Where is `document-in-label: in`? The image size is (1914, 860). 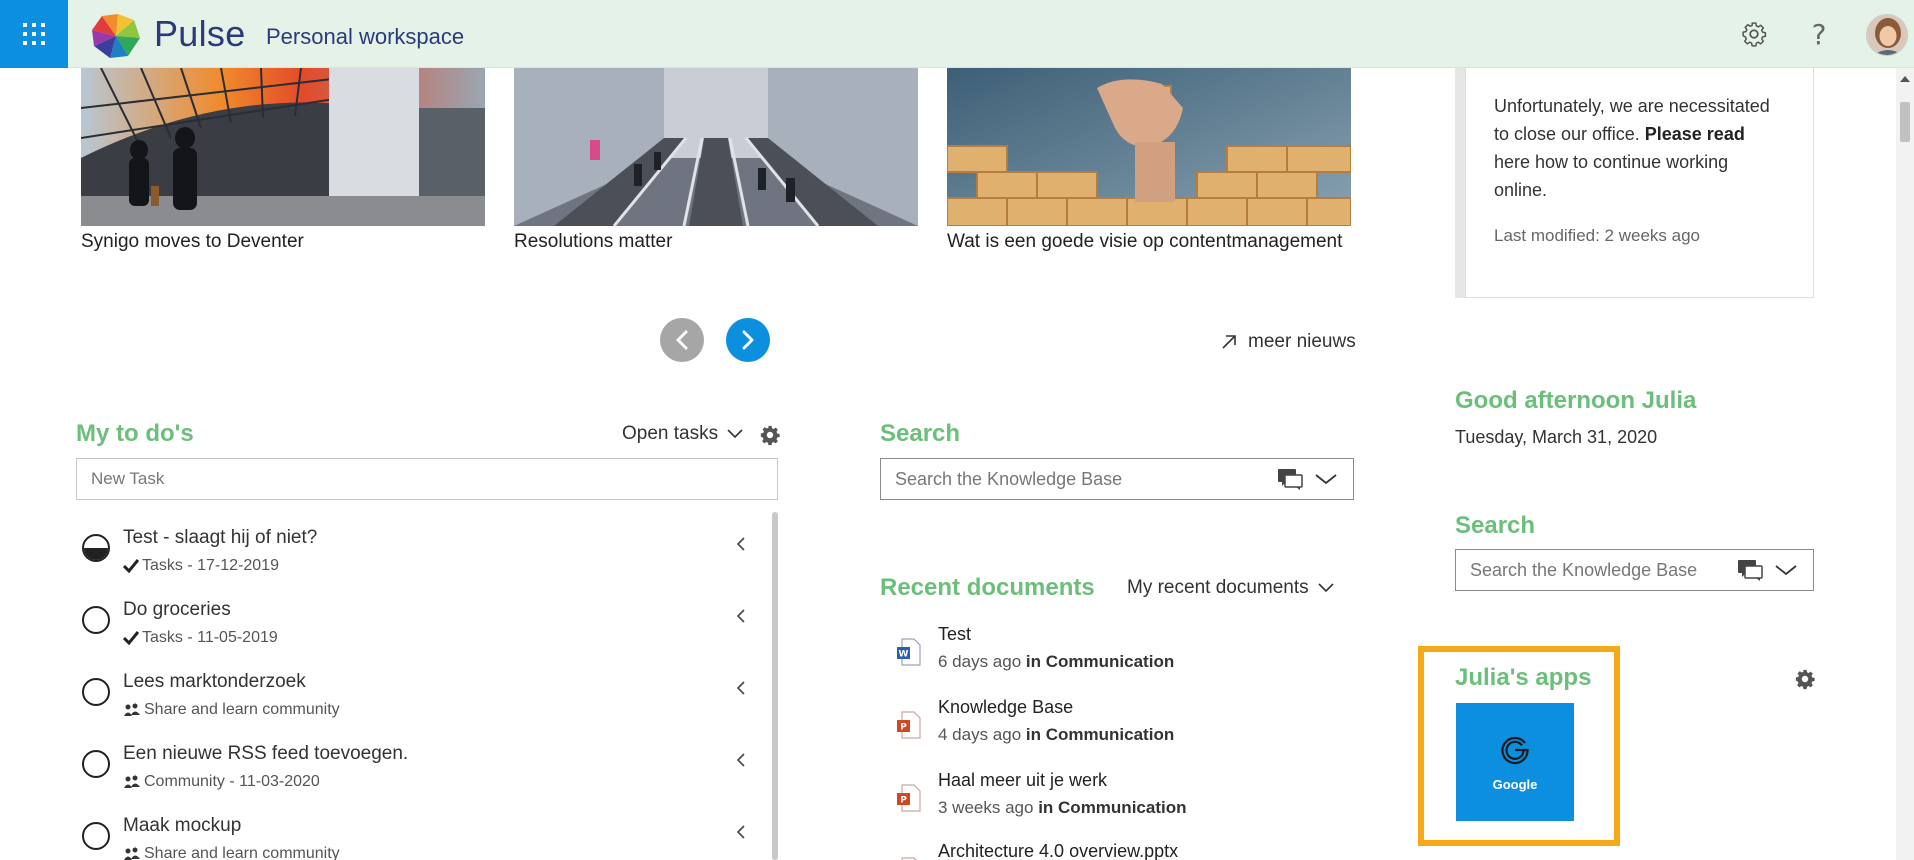
document-in-label: in is located at coordinates (1046, 807).